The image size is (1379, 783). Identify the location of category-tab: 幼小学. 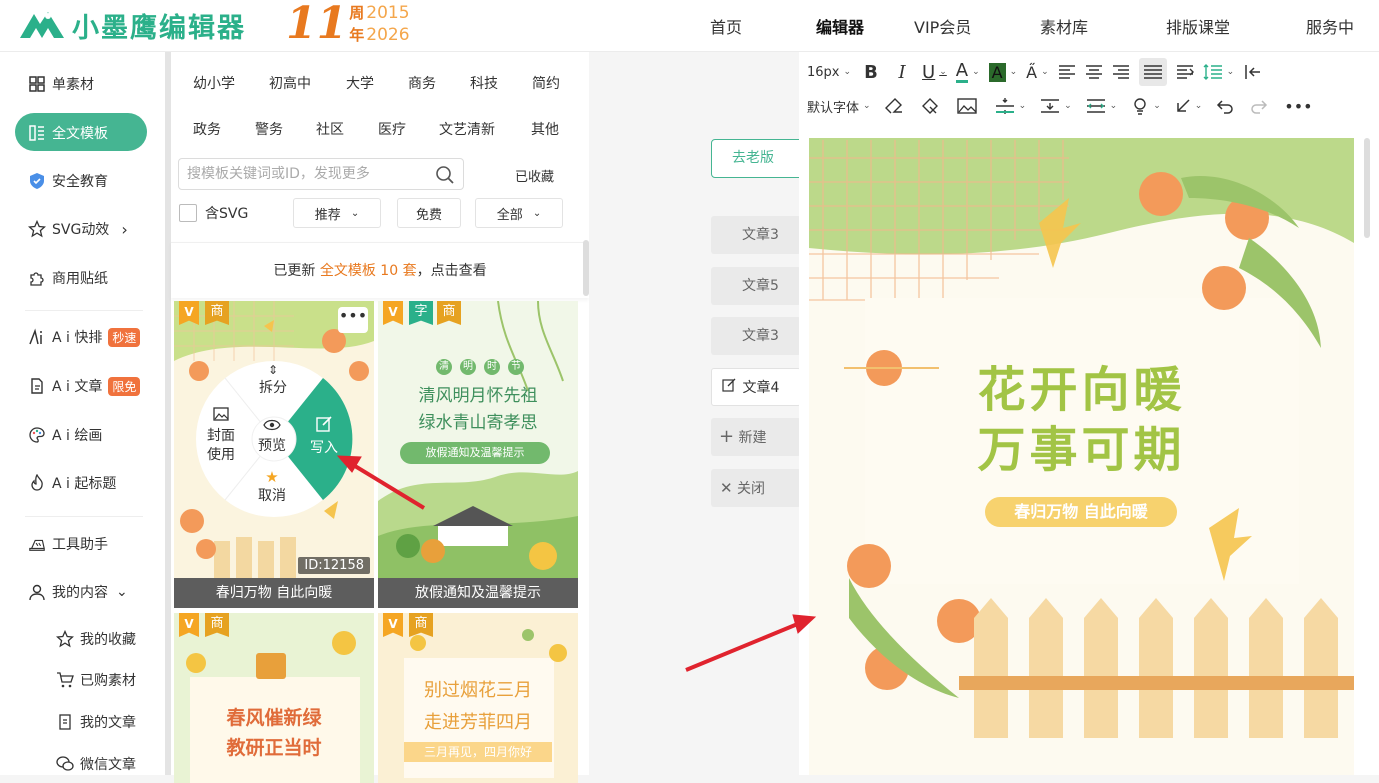
(214, 83).